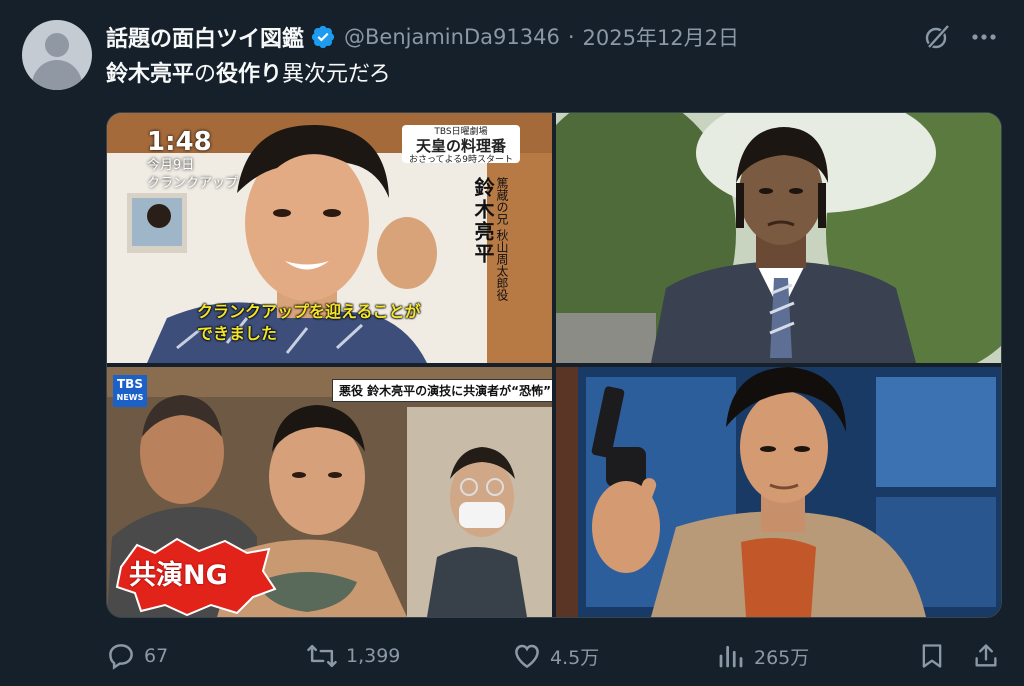 This screenshot has height=686, width=1024. What do you see at coordinates (193, 183) in the screenshot?
I see `tv-date-line-2: クランクアップ` at bounding box center [193, 183].